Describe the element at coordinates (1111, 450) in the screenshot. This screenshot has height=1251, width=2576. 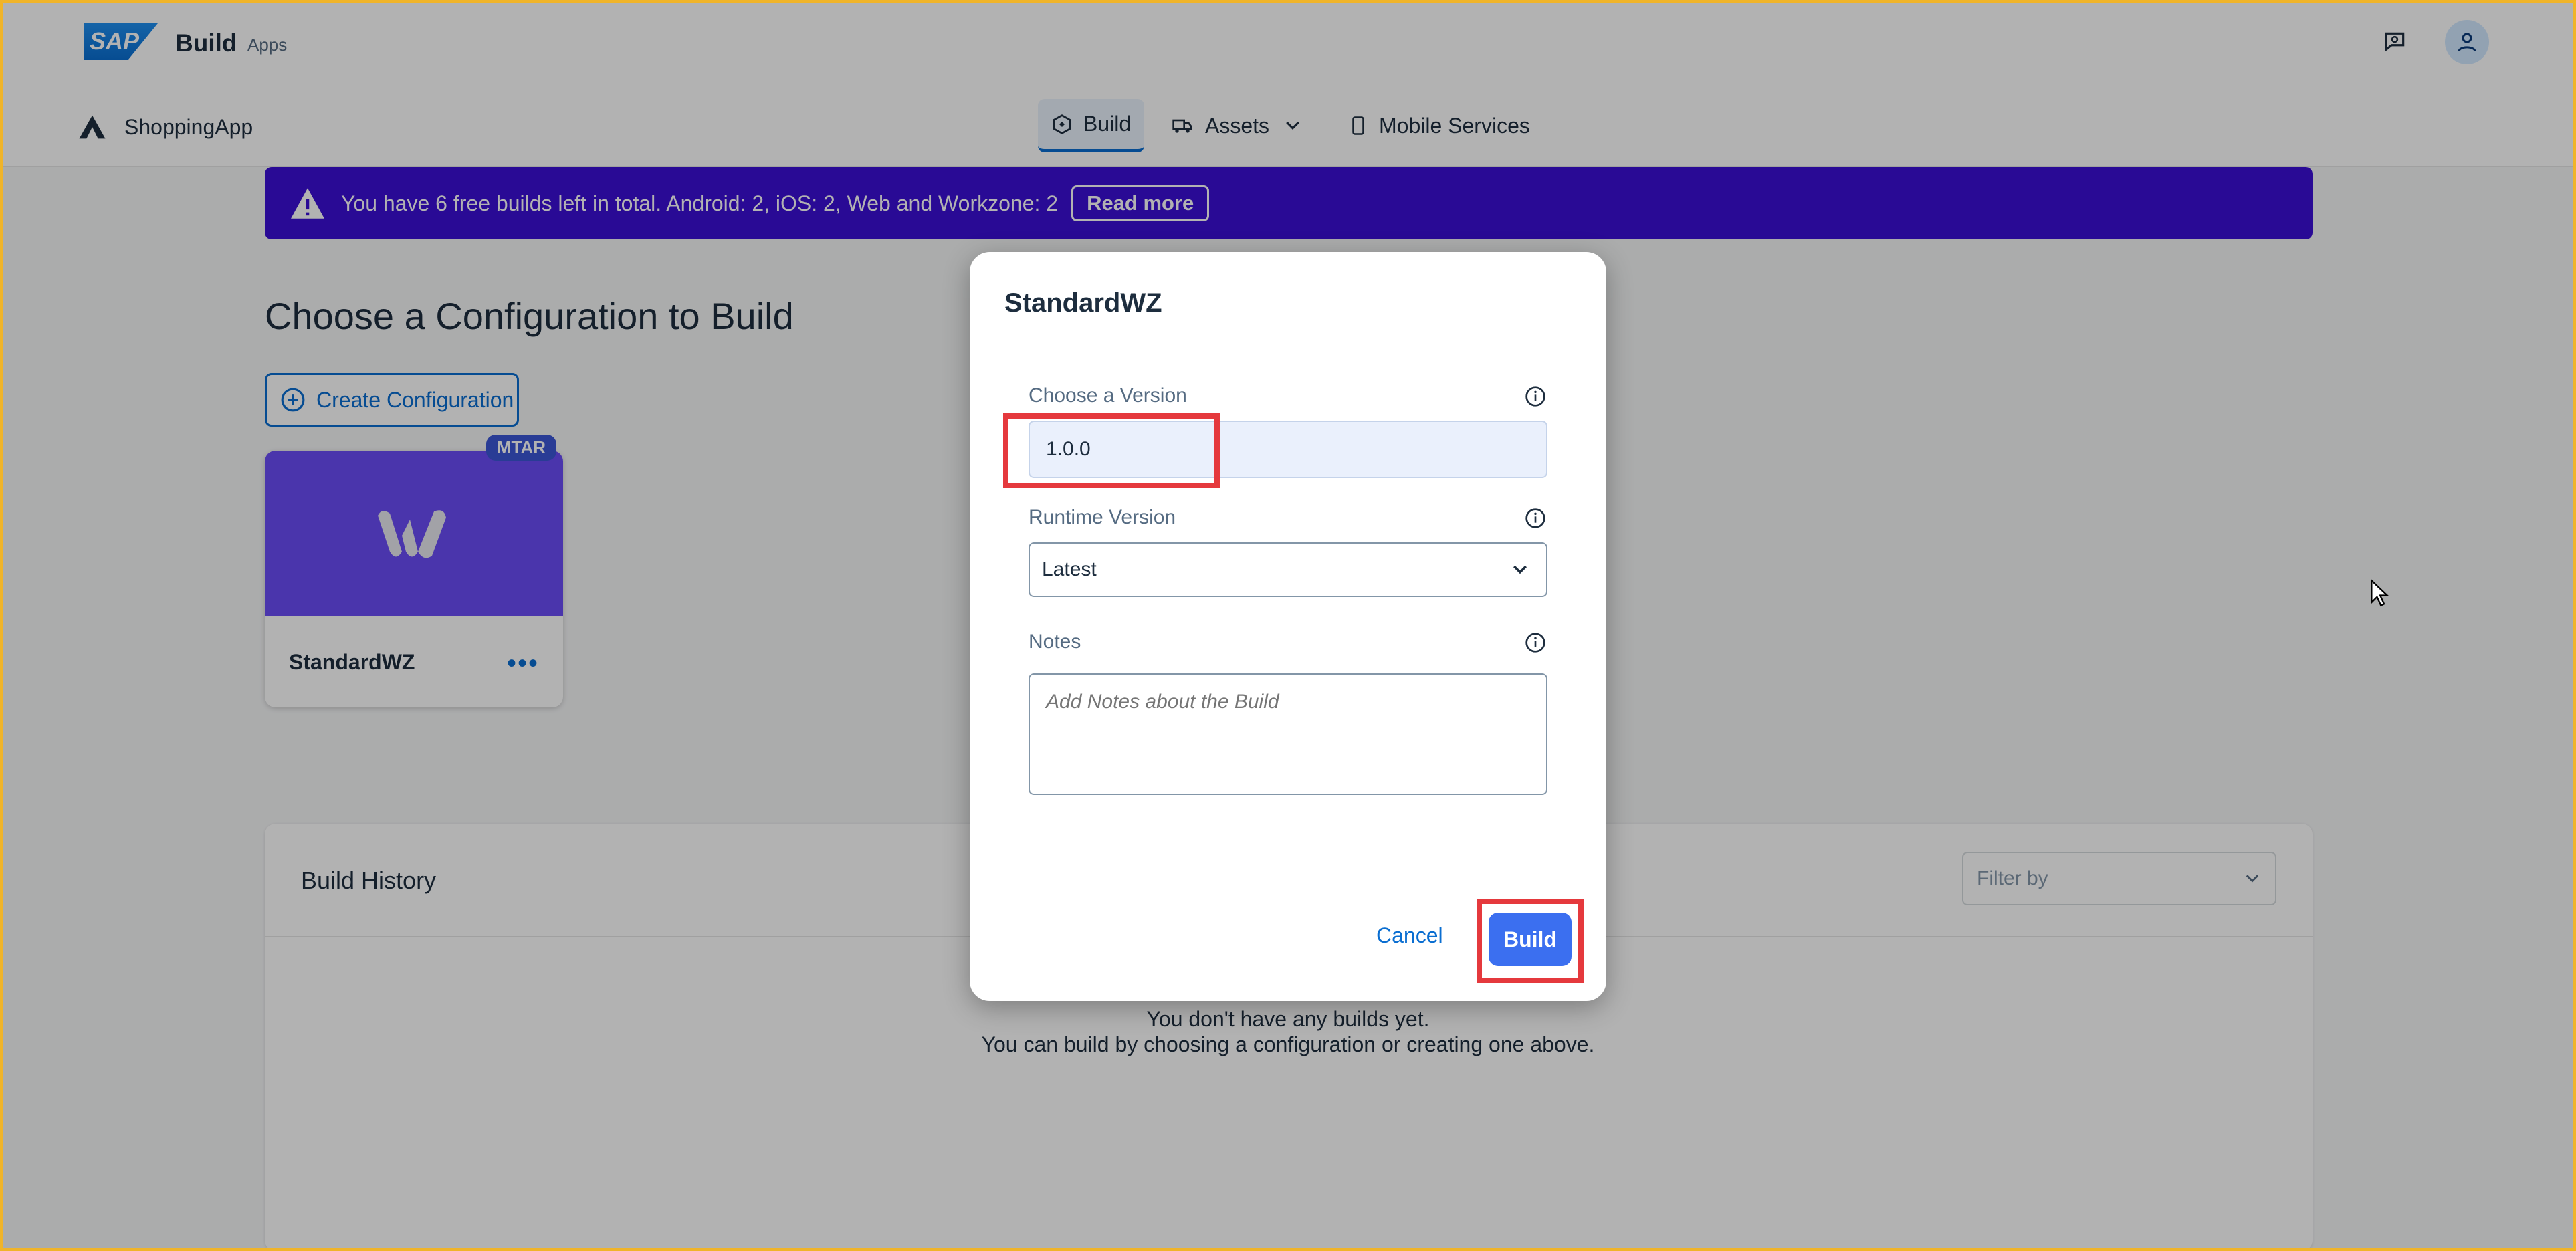
I see `version-highlight-box` at that location.